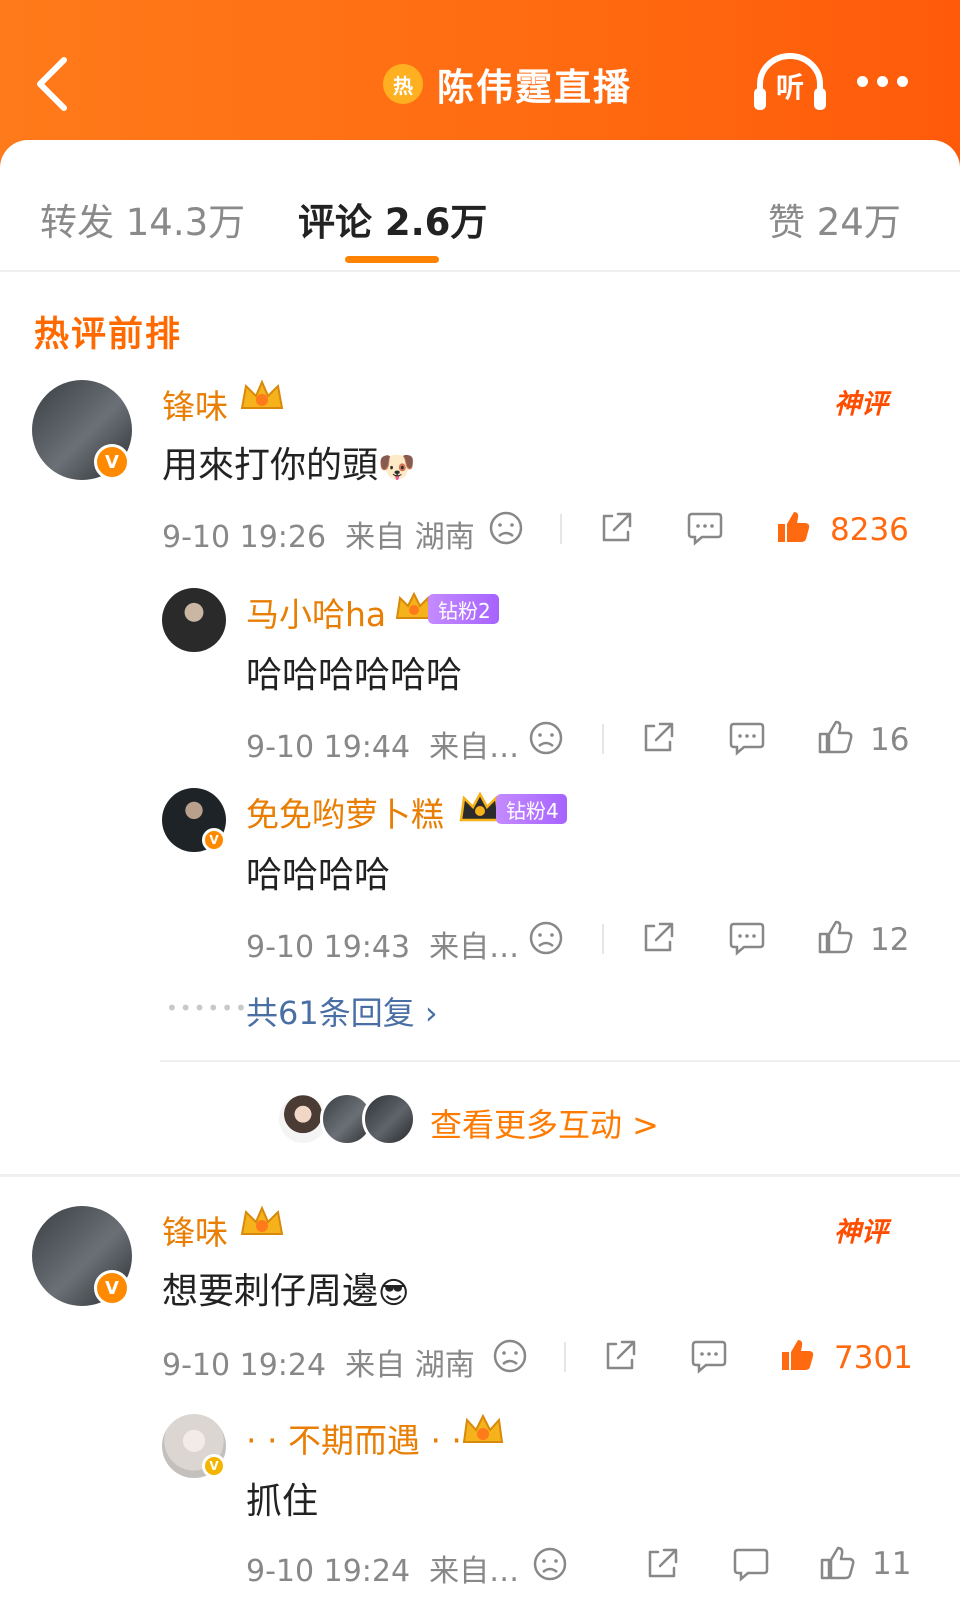 This screenshot has width=960, height=1609. What do you see at coordinates (354, 1438) in the screenshot?
I see `reply-username: · · 不期而遇 · ·` at bounding box center [354, 1438].